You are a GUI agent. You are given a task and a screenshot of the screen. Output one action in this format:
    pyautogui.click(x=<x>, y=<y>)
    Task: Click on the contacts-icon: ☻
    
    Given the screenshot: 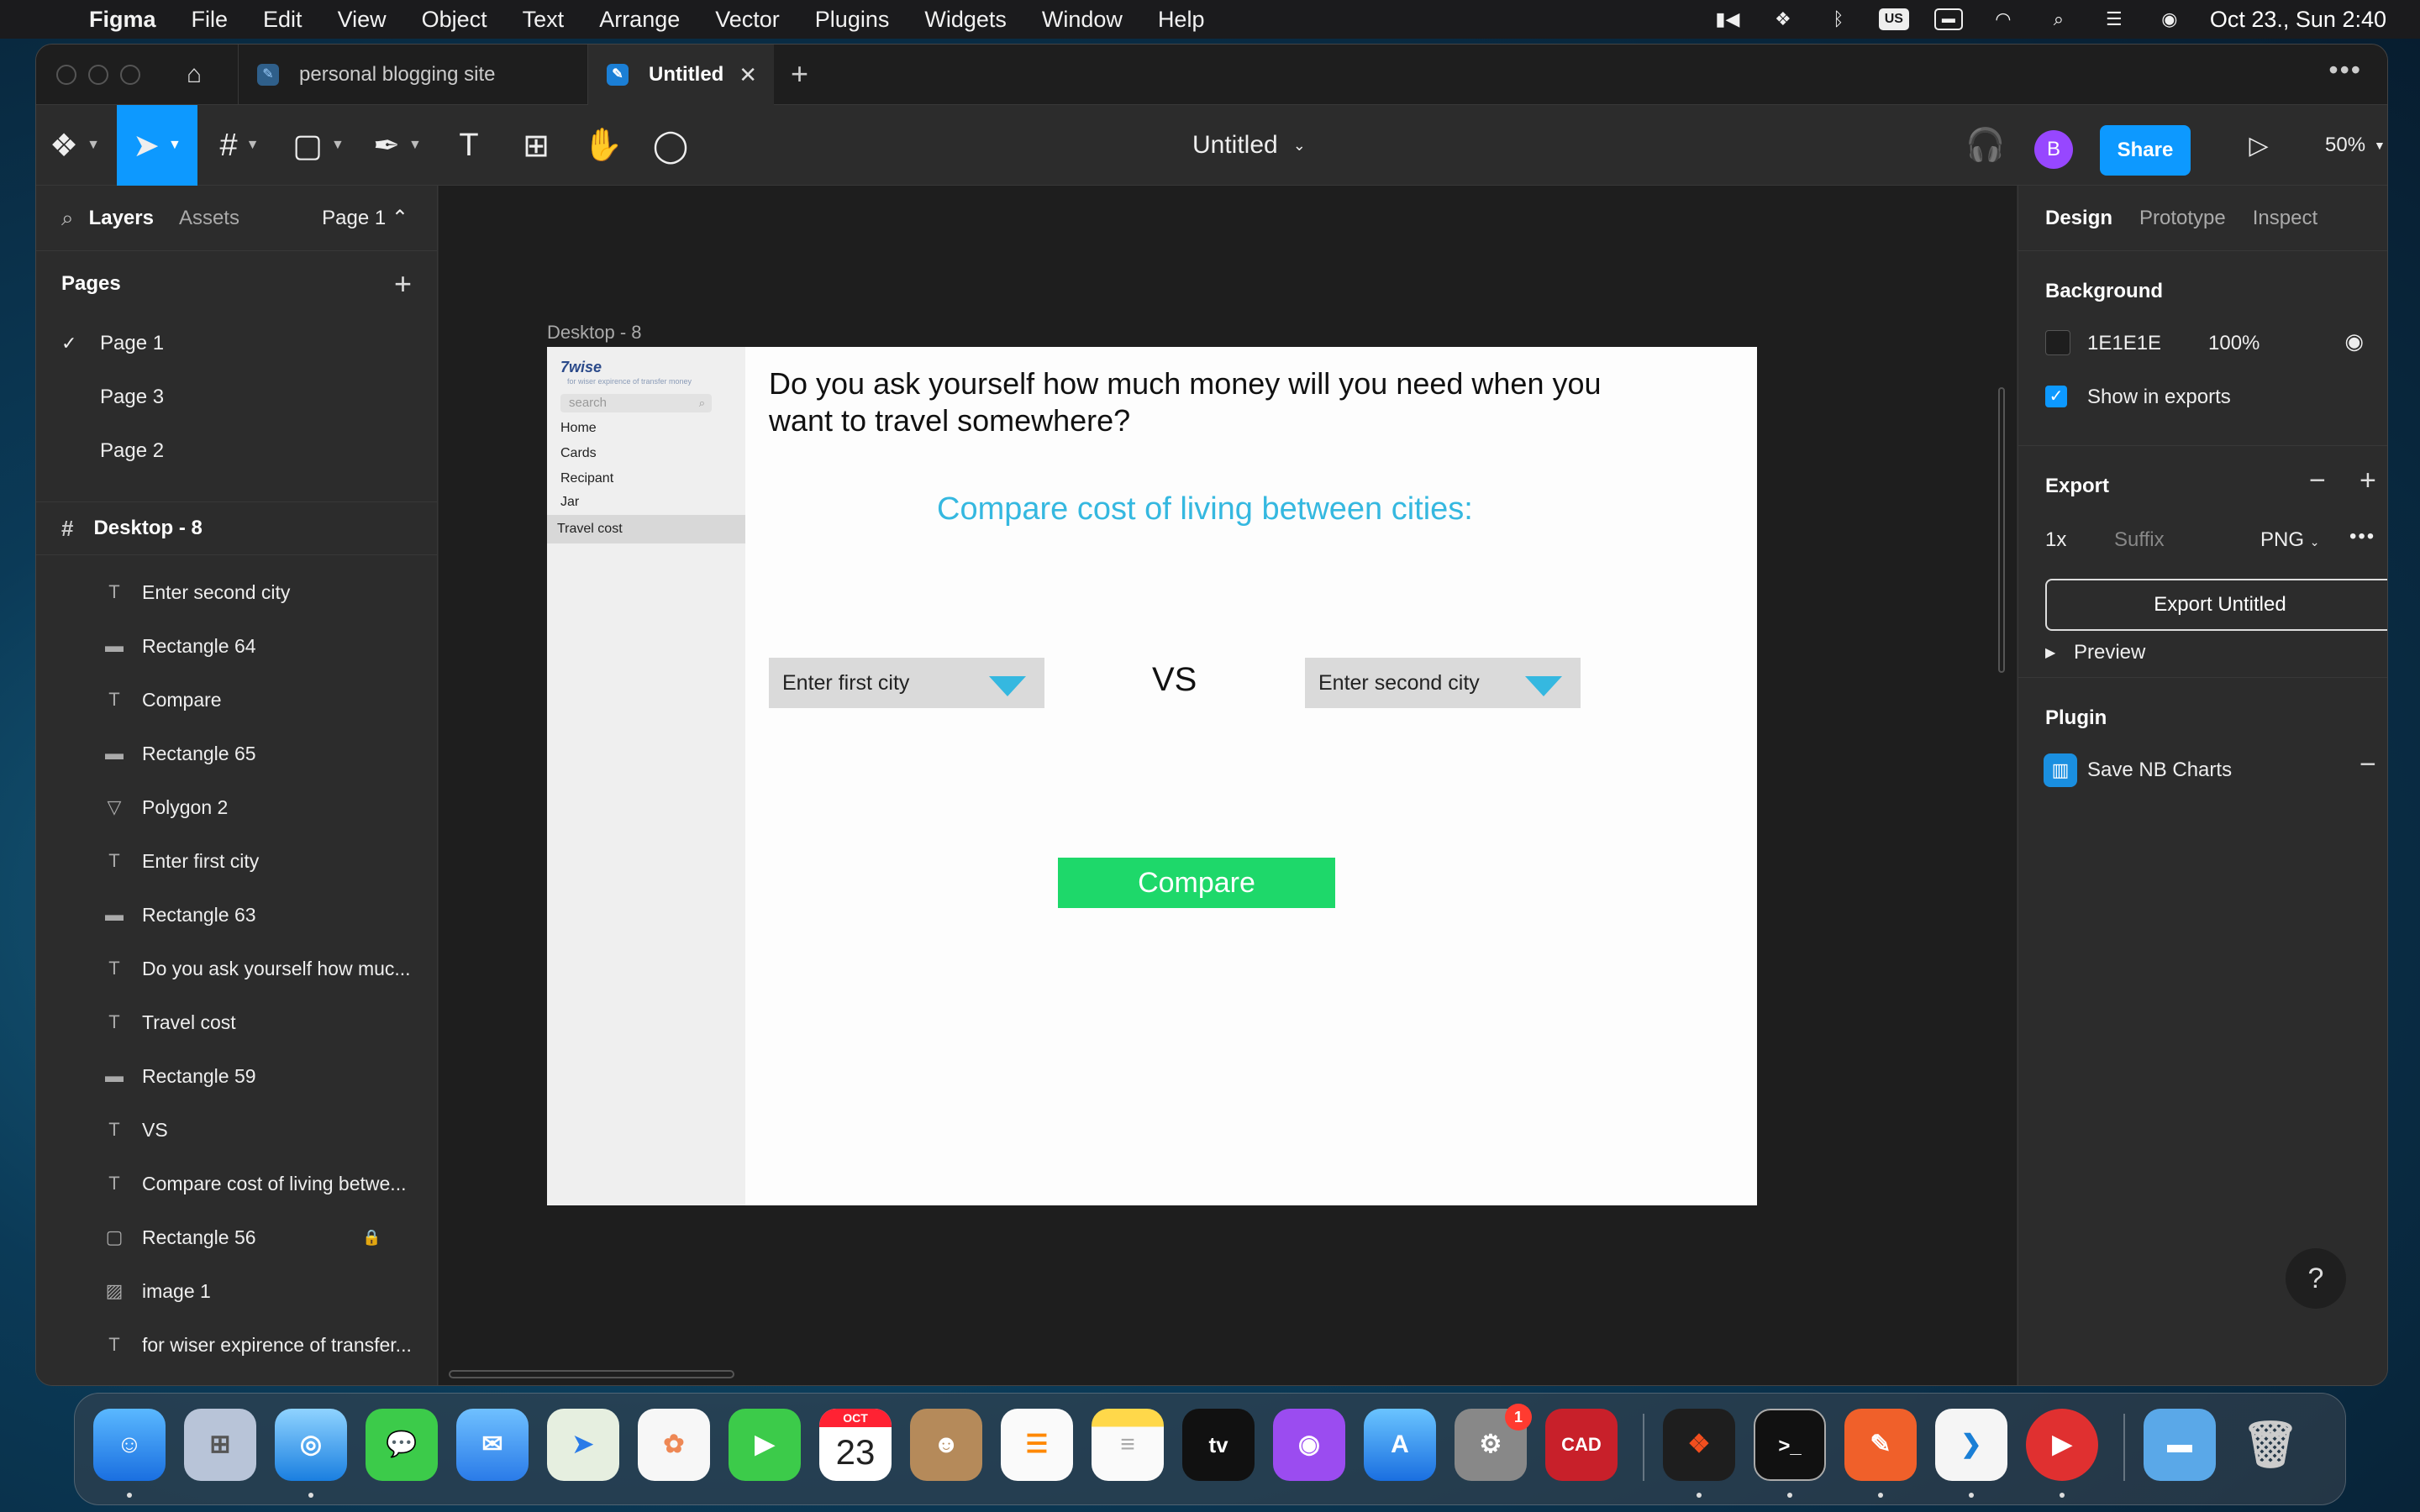 What is the action you would take?
    pyautogui.click(x=946, y=1445)
    